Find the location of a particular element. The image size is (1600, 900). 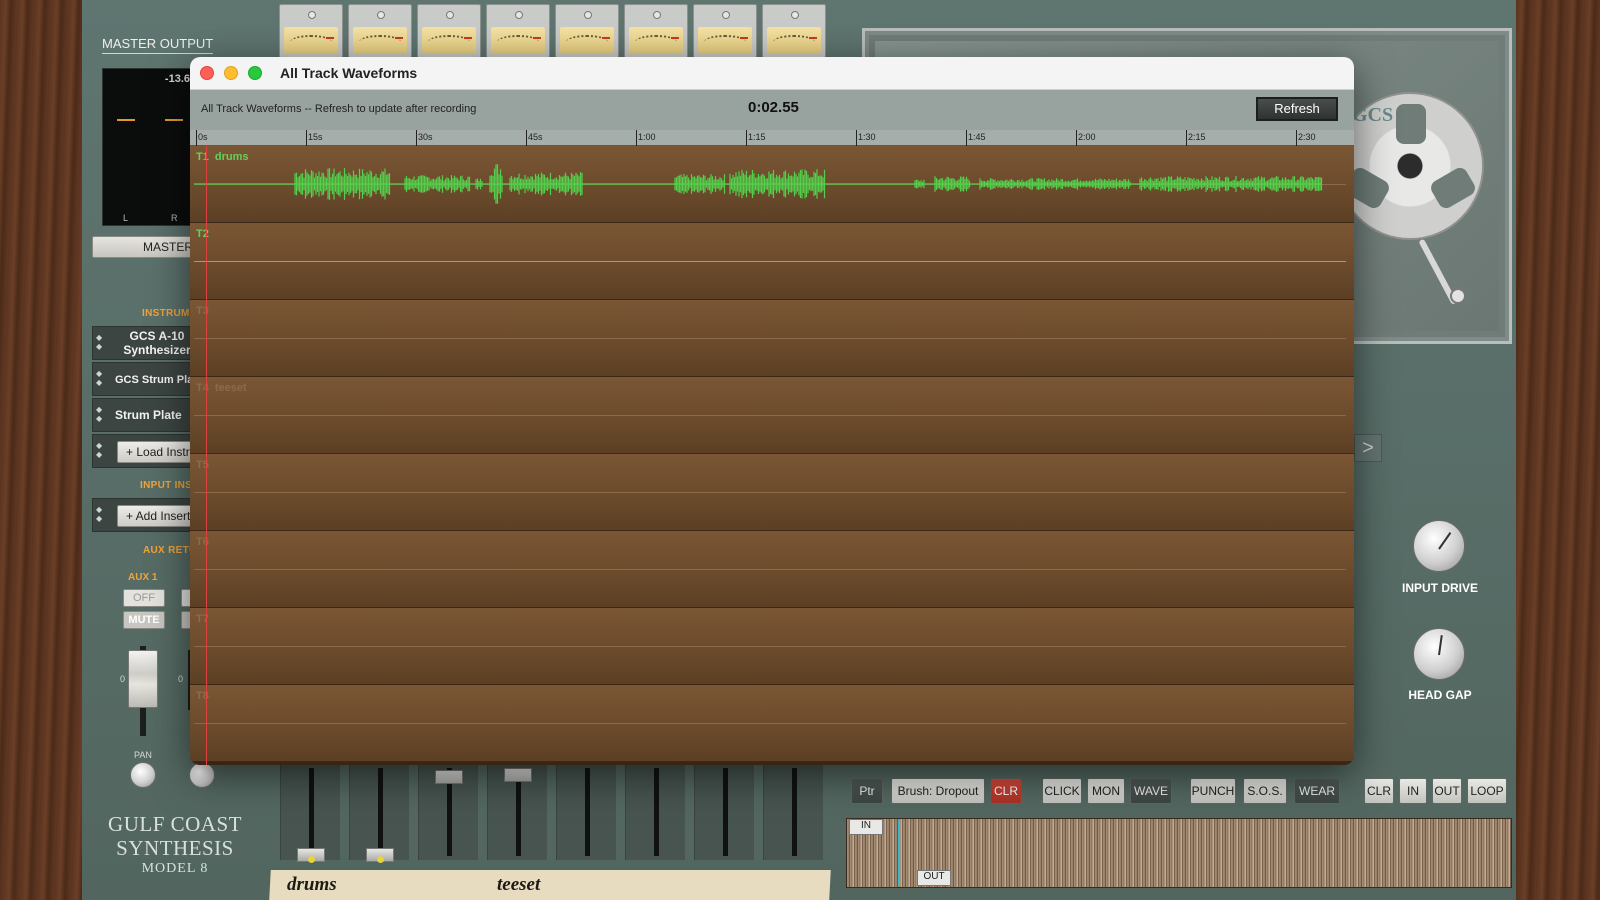

brush-dropout-button: Brush: Dropout is located at coordinates (938, 791).